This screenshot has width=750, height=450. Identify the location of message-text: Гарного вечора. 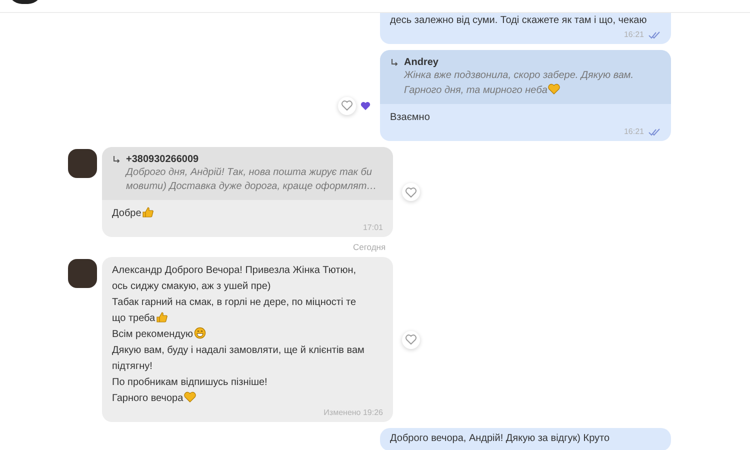
(148, 398).